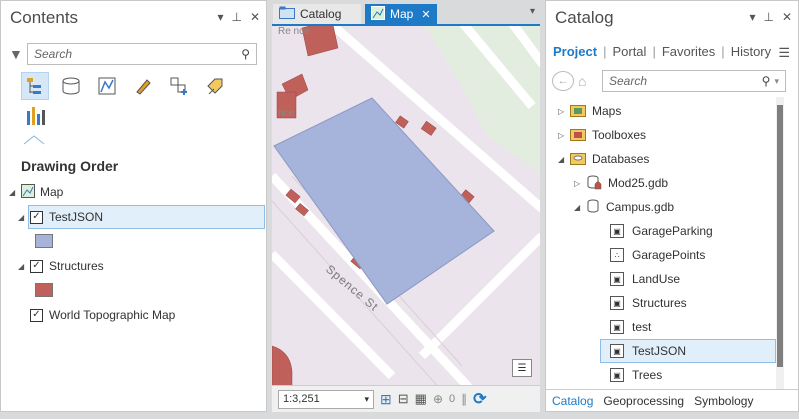  Describe the element at coordinates (723, 401) in the screenshot. I see `bottom-tab-symbology: Symbology` at that location.